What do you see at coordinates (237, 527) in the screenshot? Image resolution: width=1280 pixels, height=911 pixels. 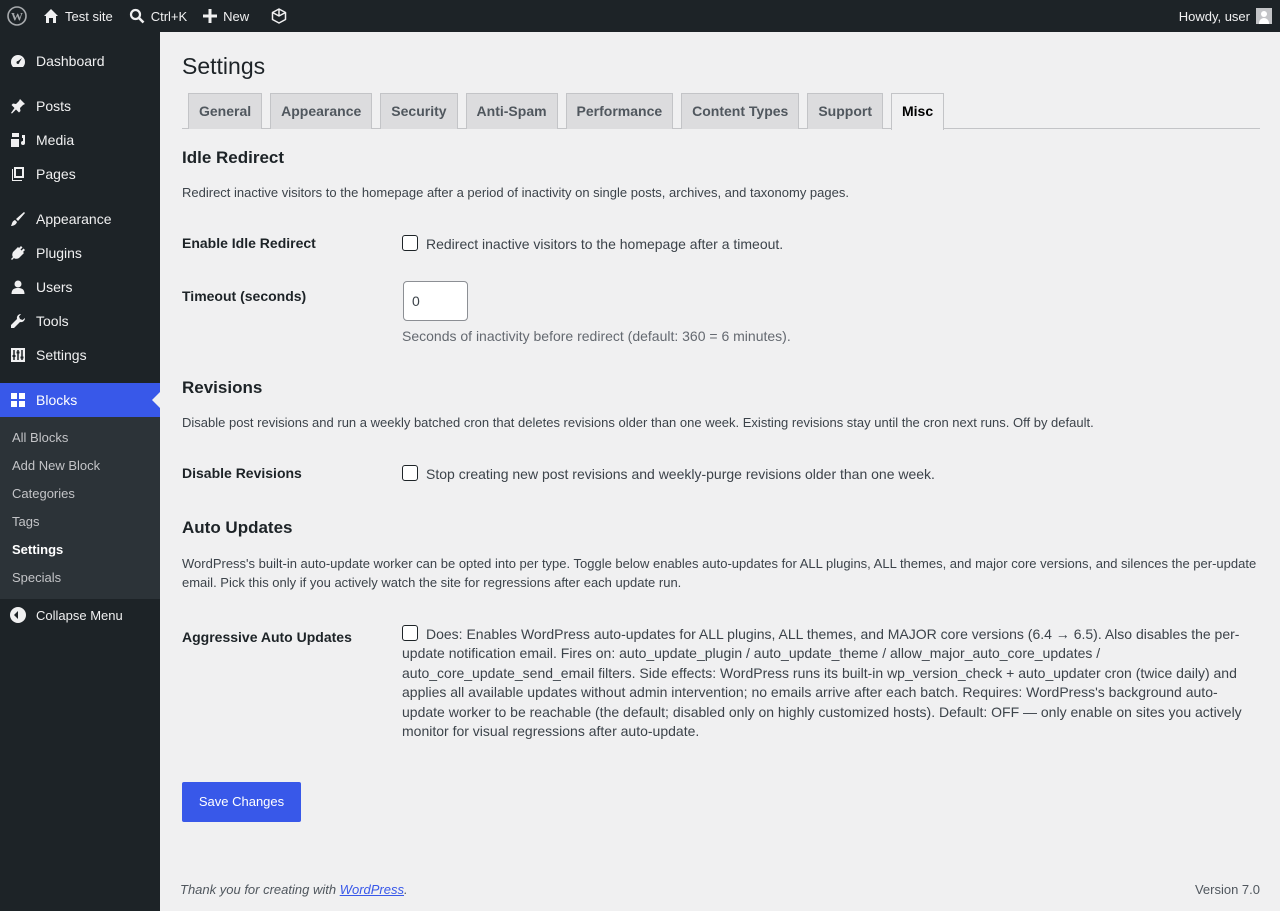 I see `auto-updates-heading: Auto Updates` at bounding box center [237, 527].